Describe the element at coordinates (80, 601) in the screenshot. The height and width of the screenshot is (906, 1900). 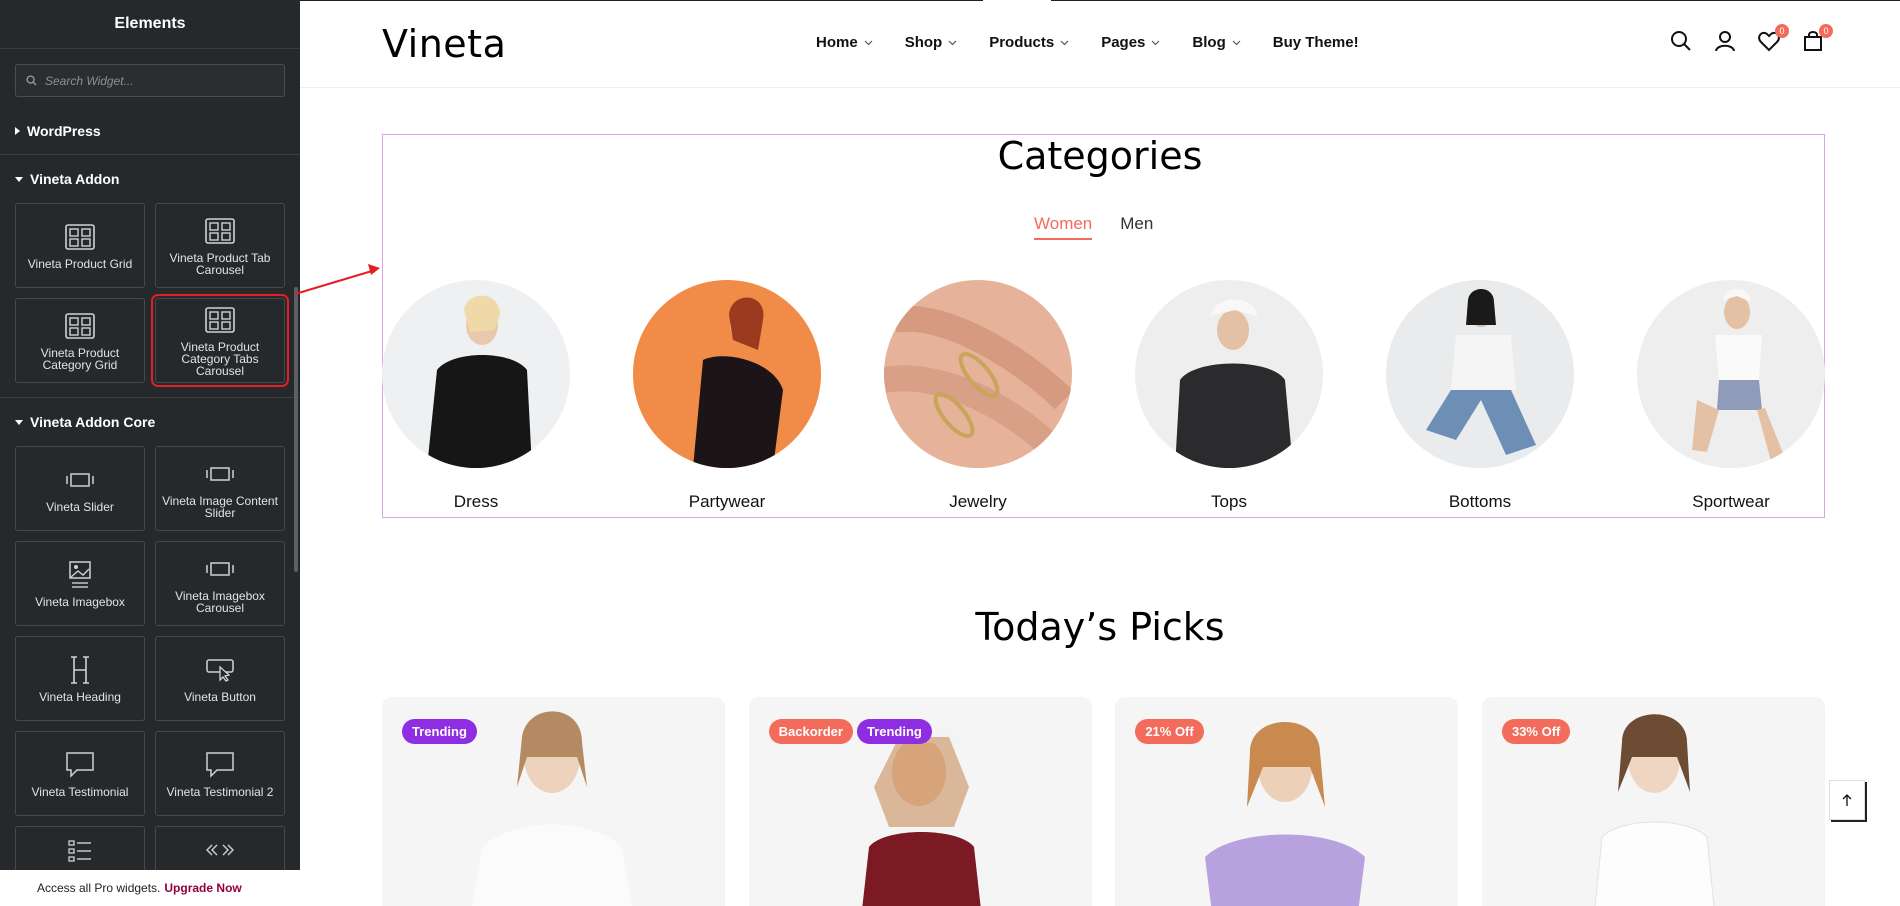
I see `widget-label: Vineta Imagebox` at that location.